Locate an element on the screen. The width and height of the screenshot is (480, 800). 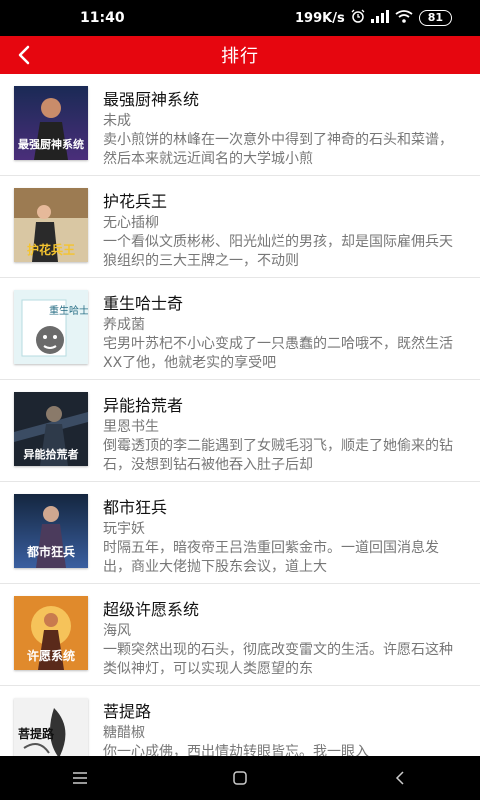
book-cover: 都市狂兵 is located at coordinates (51, 531).